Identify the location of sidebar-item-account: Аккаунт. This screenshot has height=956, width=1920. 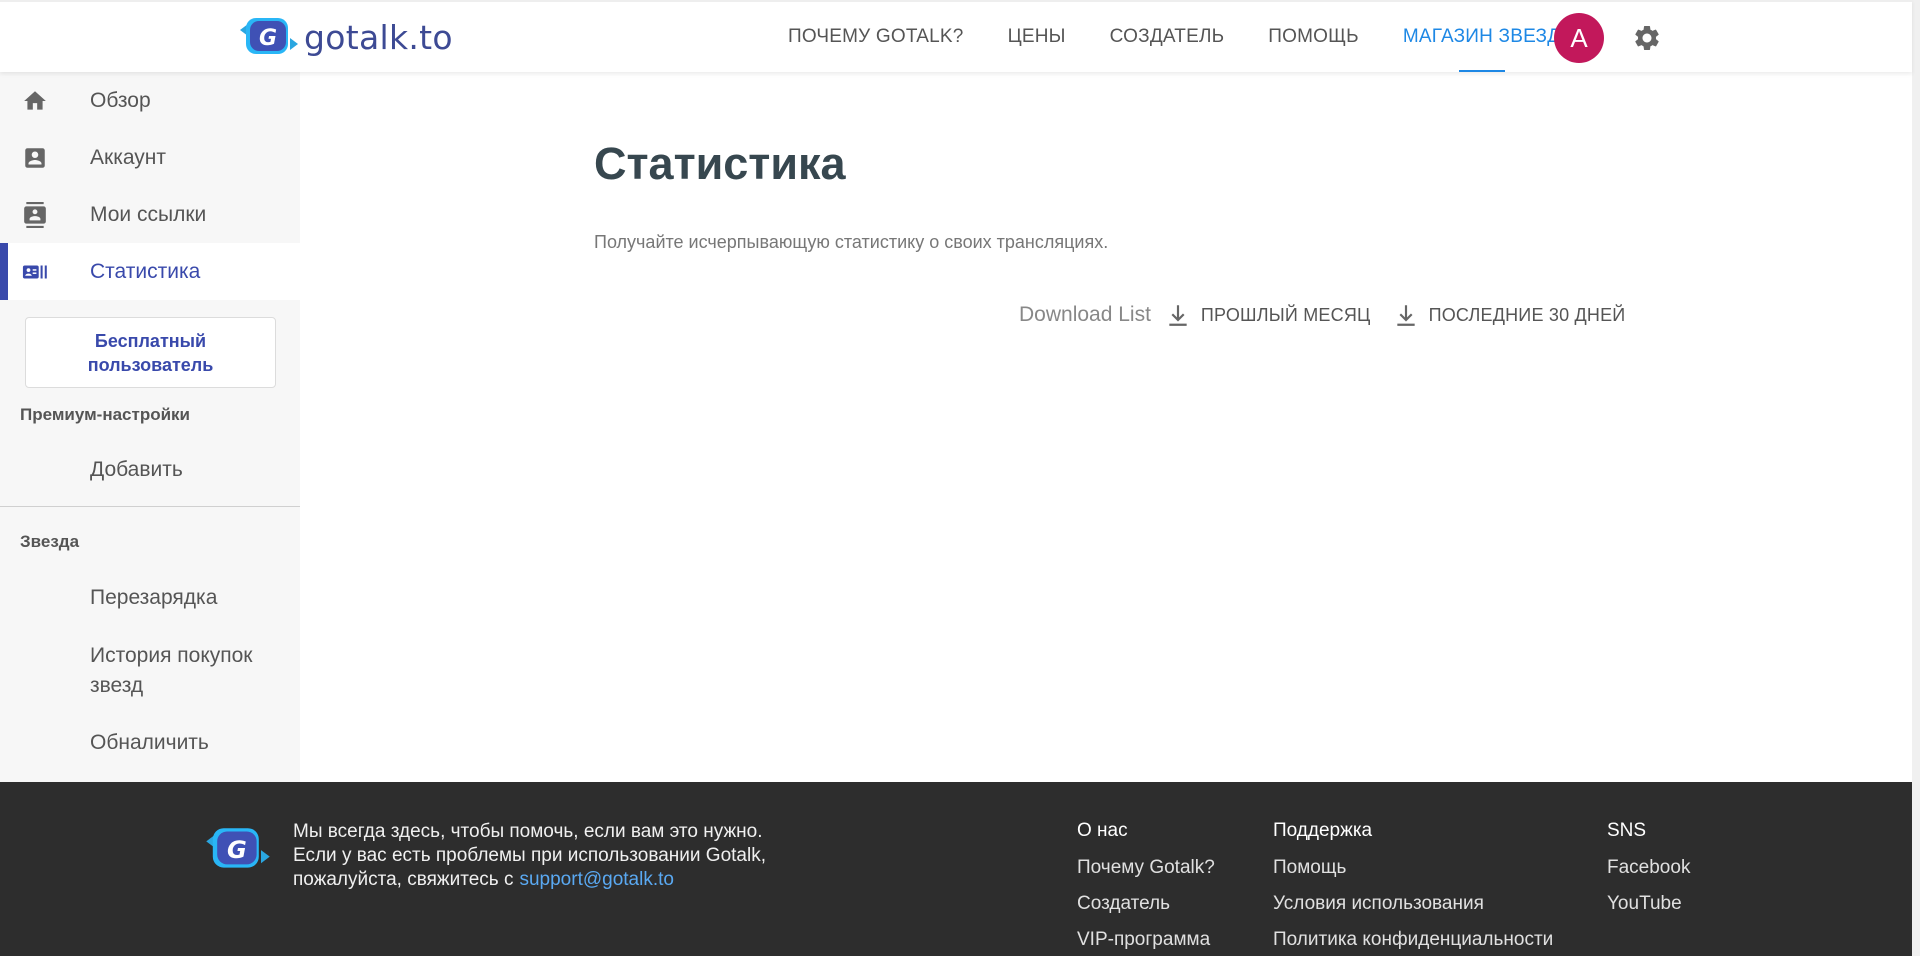
(150, 157).